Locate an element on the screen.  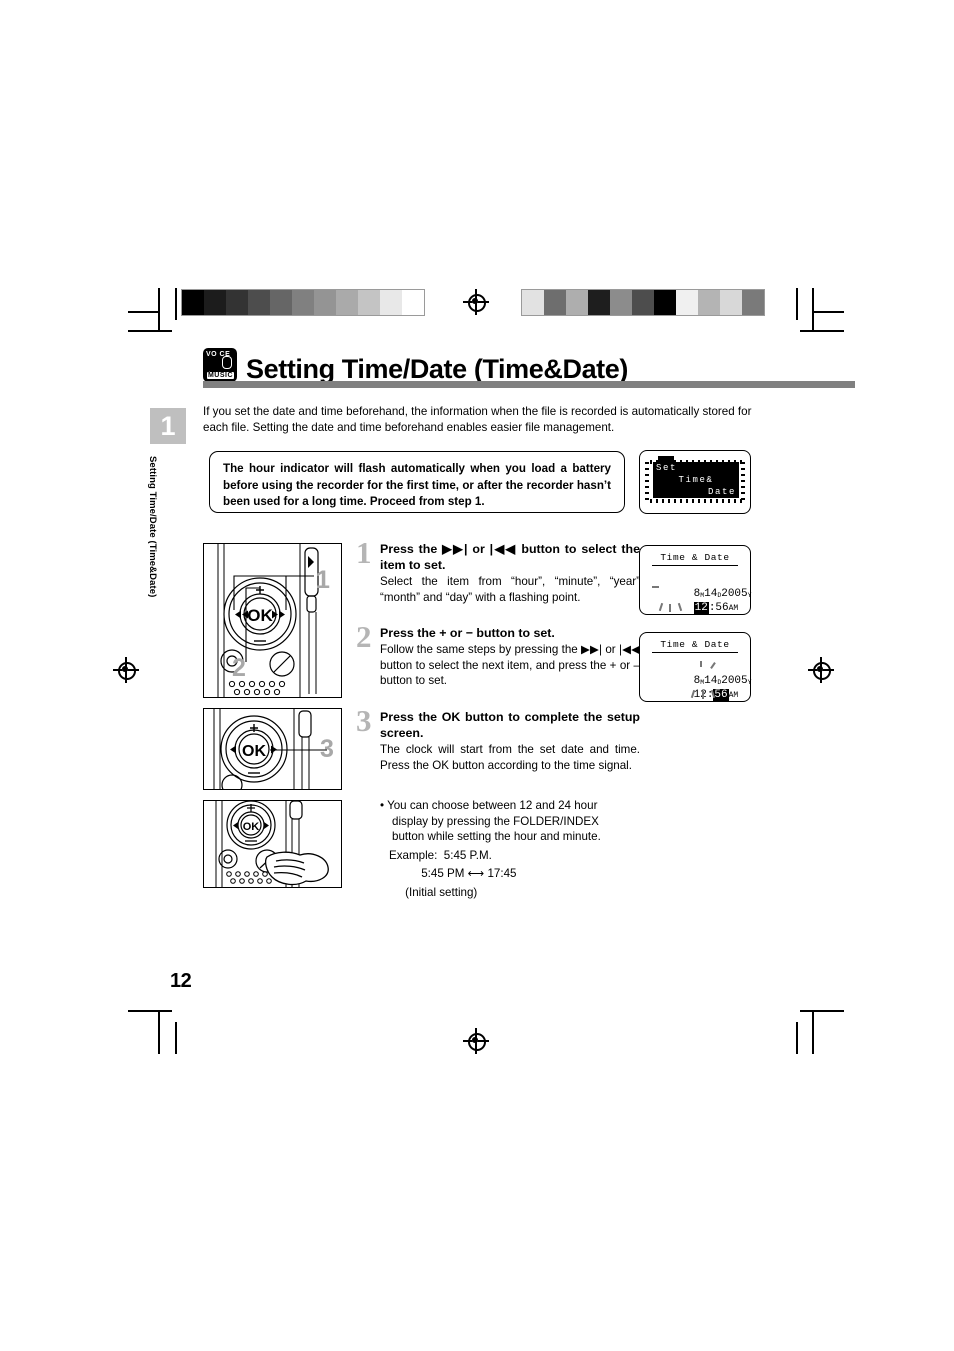
heading-underline-rule is located at coordinates (529, 384).